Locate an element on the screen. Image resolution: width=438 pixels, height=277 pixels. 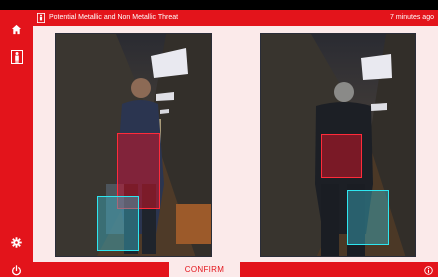
power-icon is located at coordinates (16, 269).